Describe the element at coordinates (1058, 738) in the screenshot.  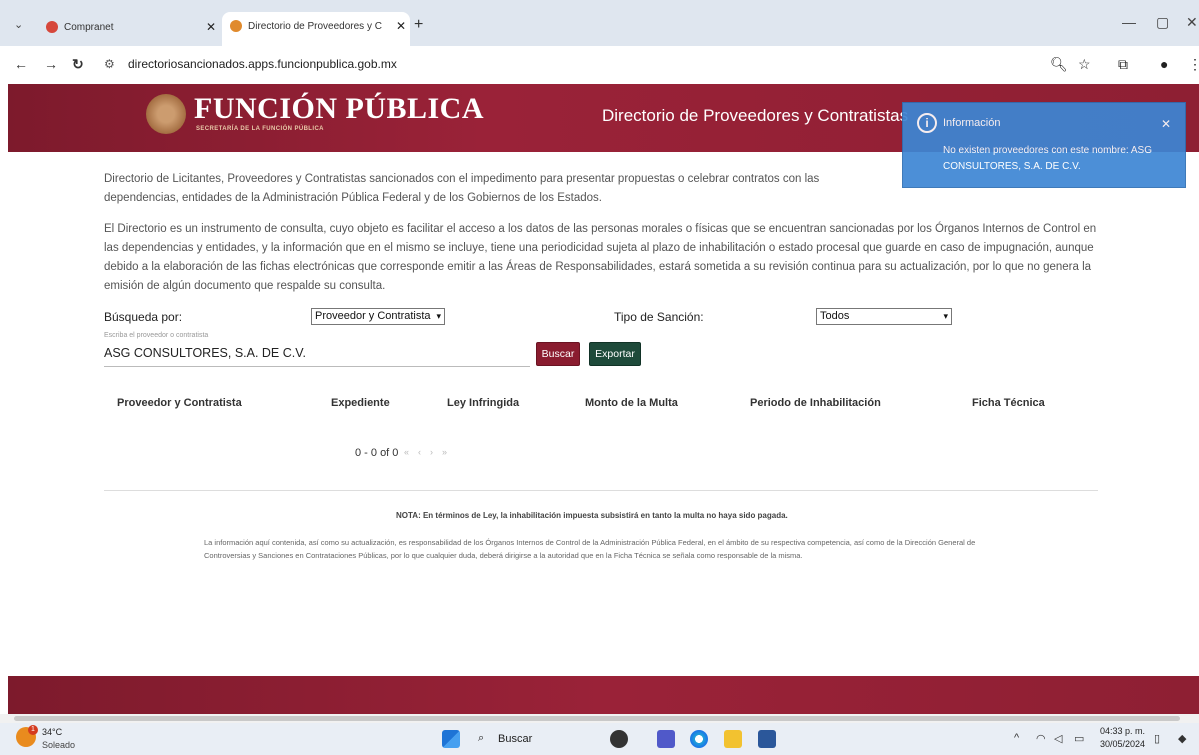
I see `volume-icon: ◁` at that location.